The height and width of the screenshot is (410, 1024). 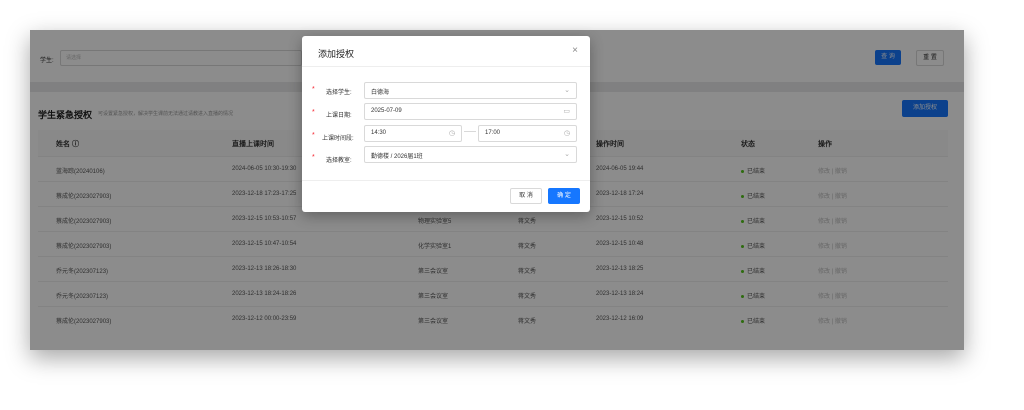 I want to click on end-time-value: 17:00, so click(x=493, y=133).